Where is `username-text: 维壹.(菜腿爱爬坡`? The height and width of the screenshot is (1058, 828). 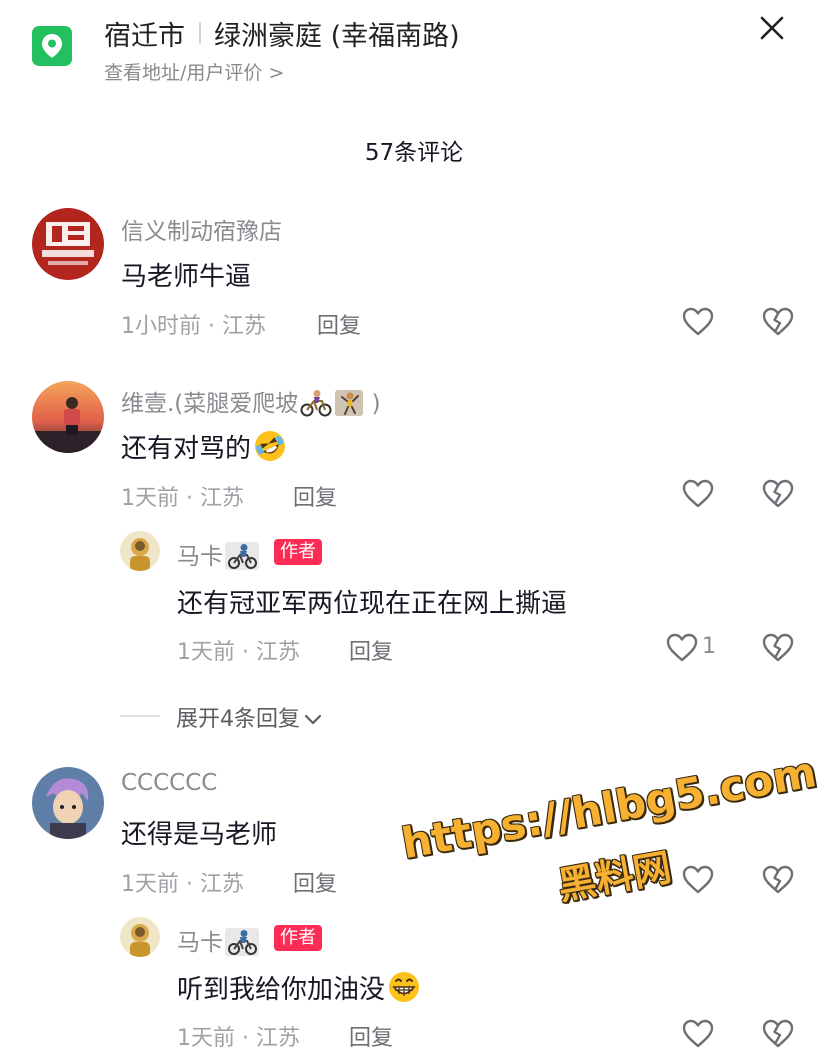 username-text: 维壹.(菜腿爱爬坡 is located at coordinates (210, 404).